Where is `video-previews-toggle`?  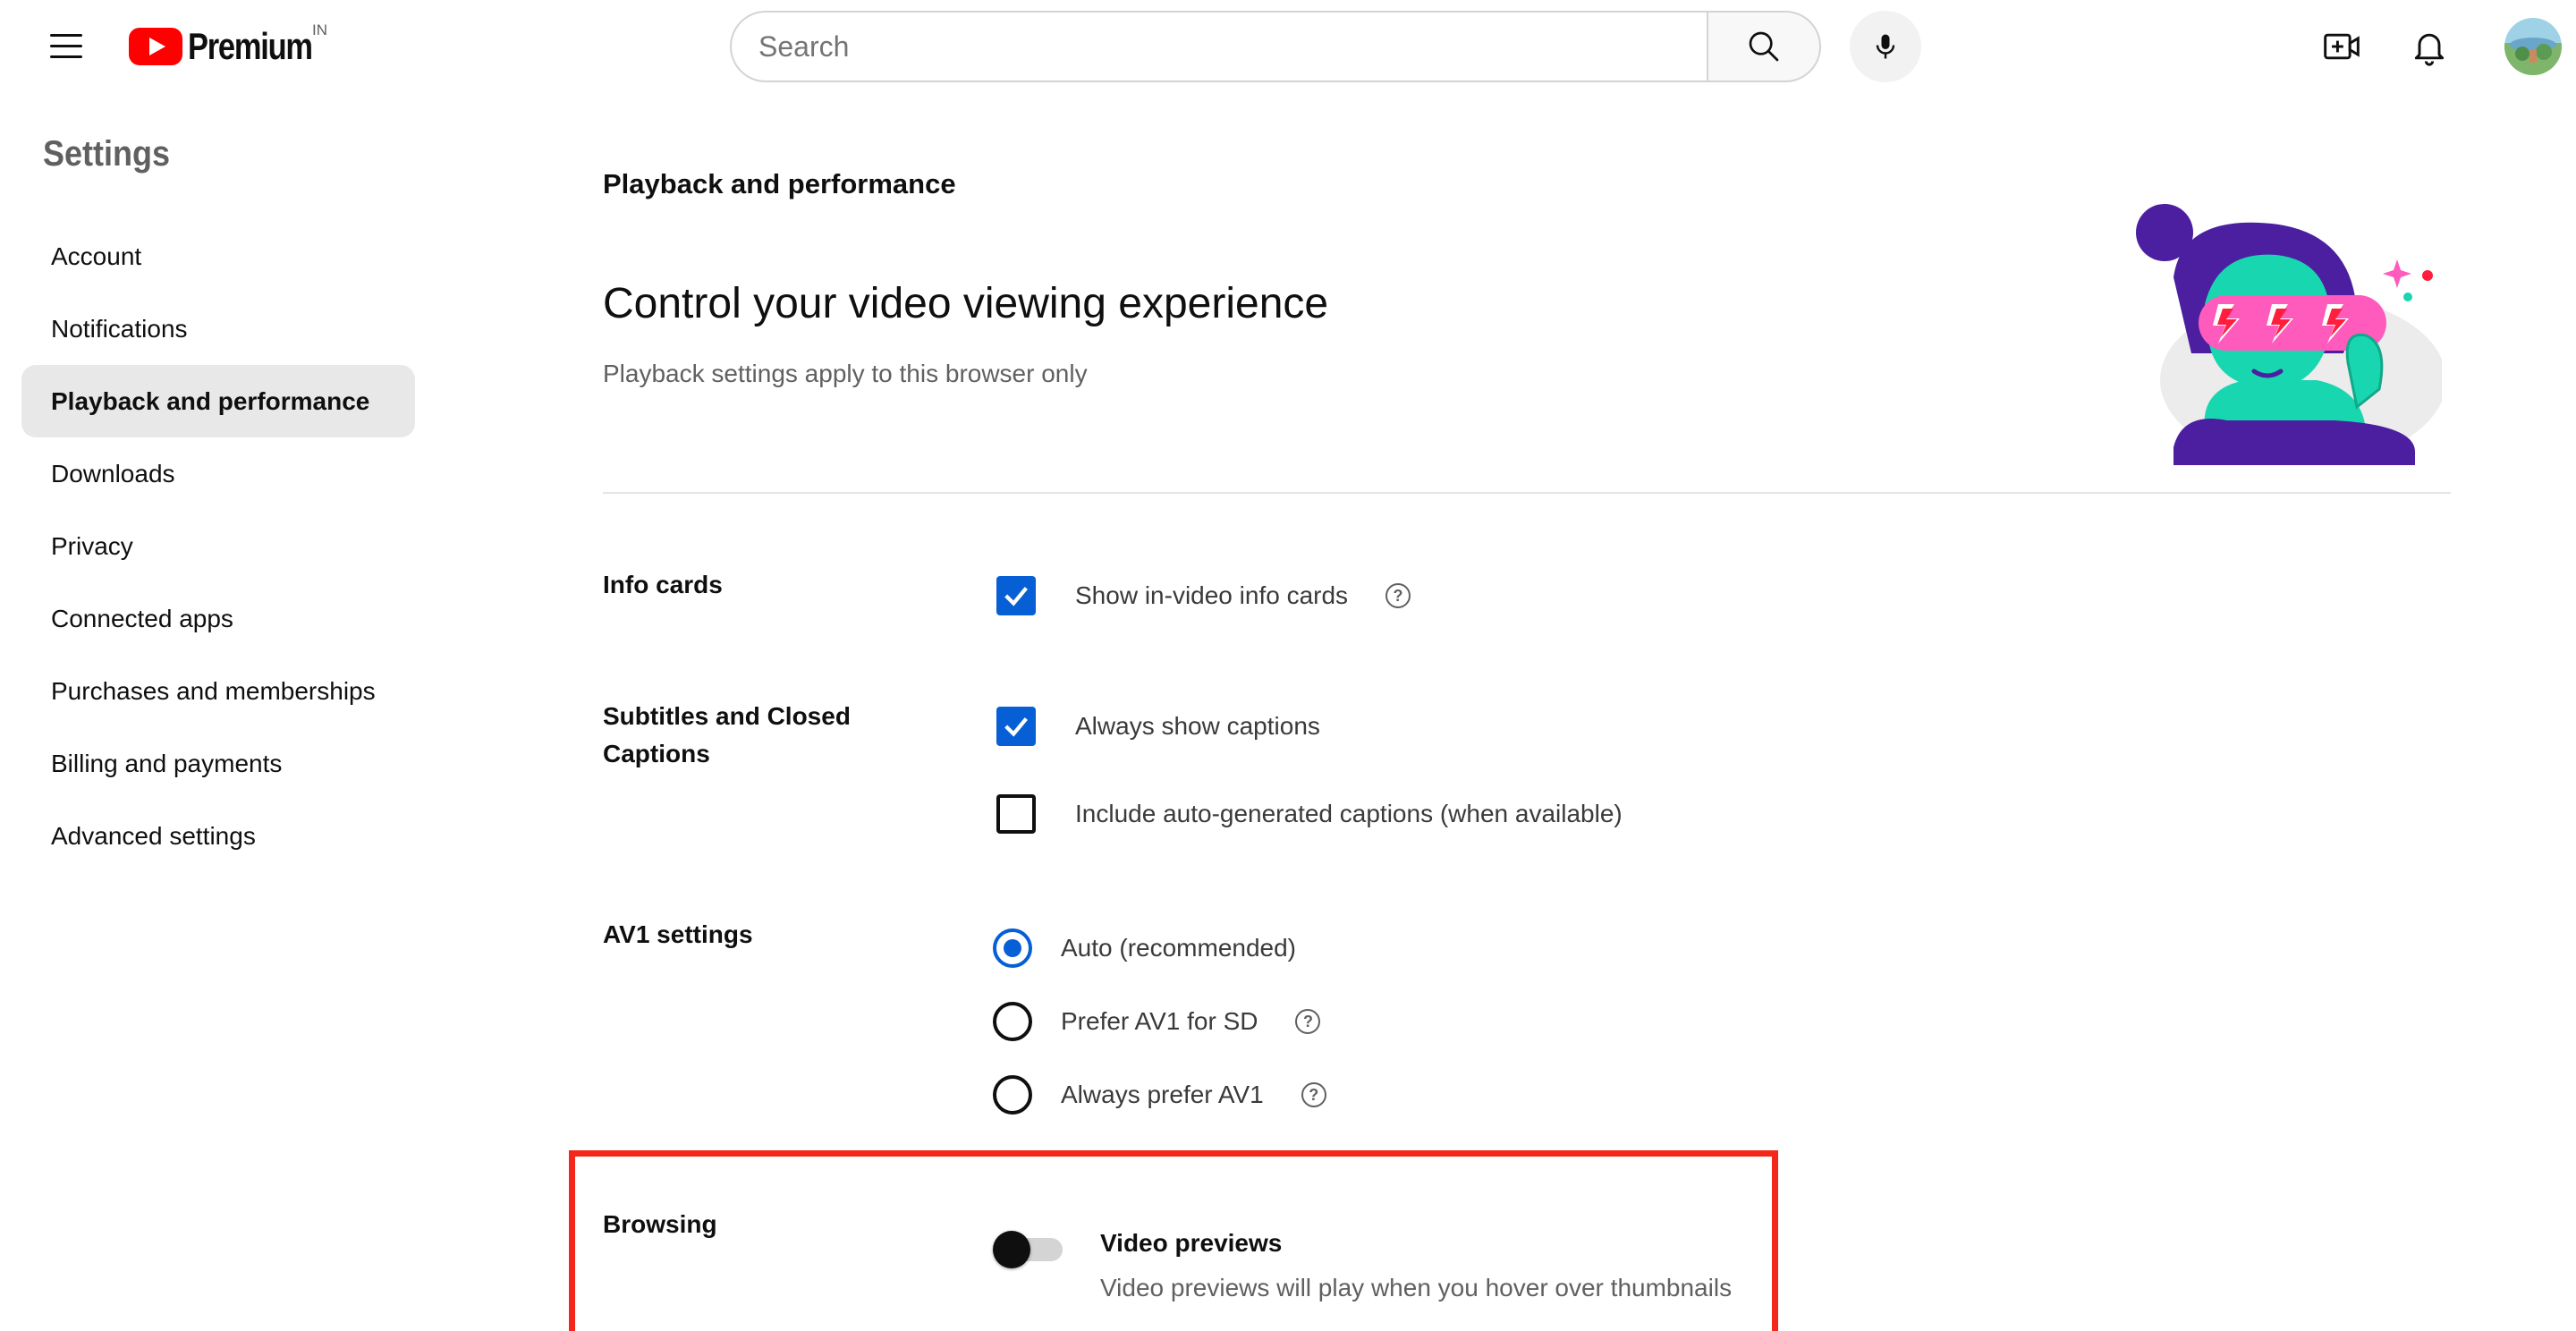 video-previews-toggle is located at coordinates (1028, 1250).